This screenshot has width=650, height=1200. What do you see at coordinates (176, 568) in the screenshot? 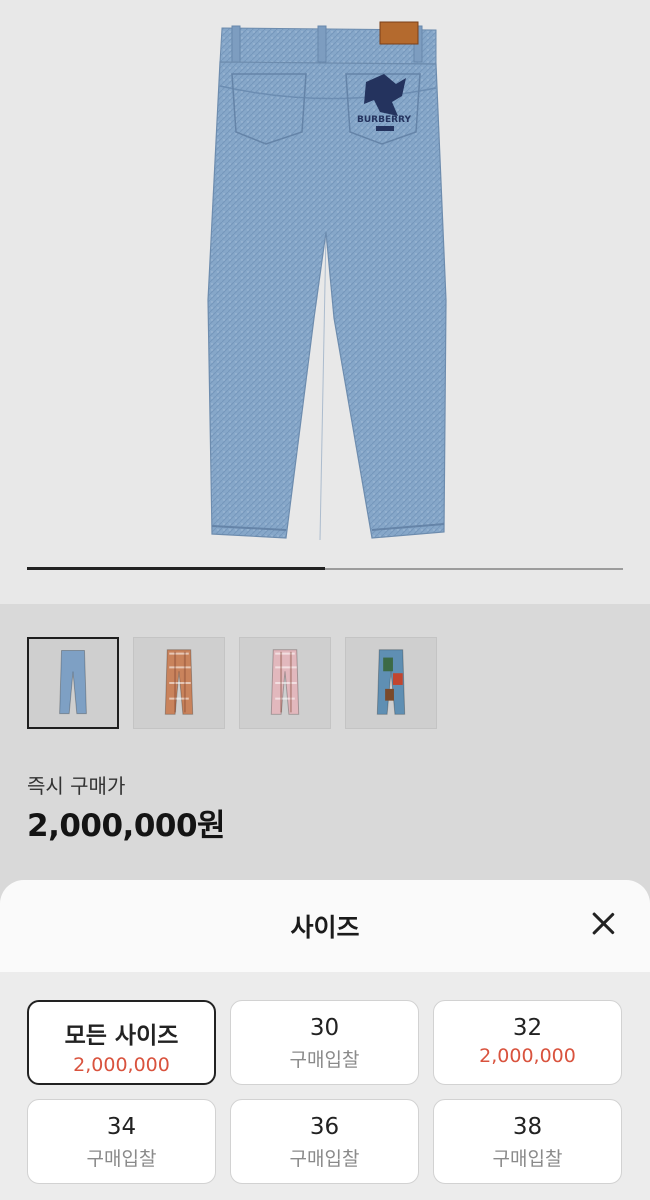
I see `gallery-progress-fill` at bounding box center [176, 568].